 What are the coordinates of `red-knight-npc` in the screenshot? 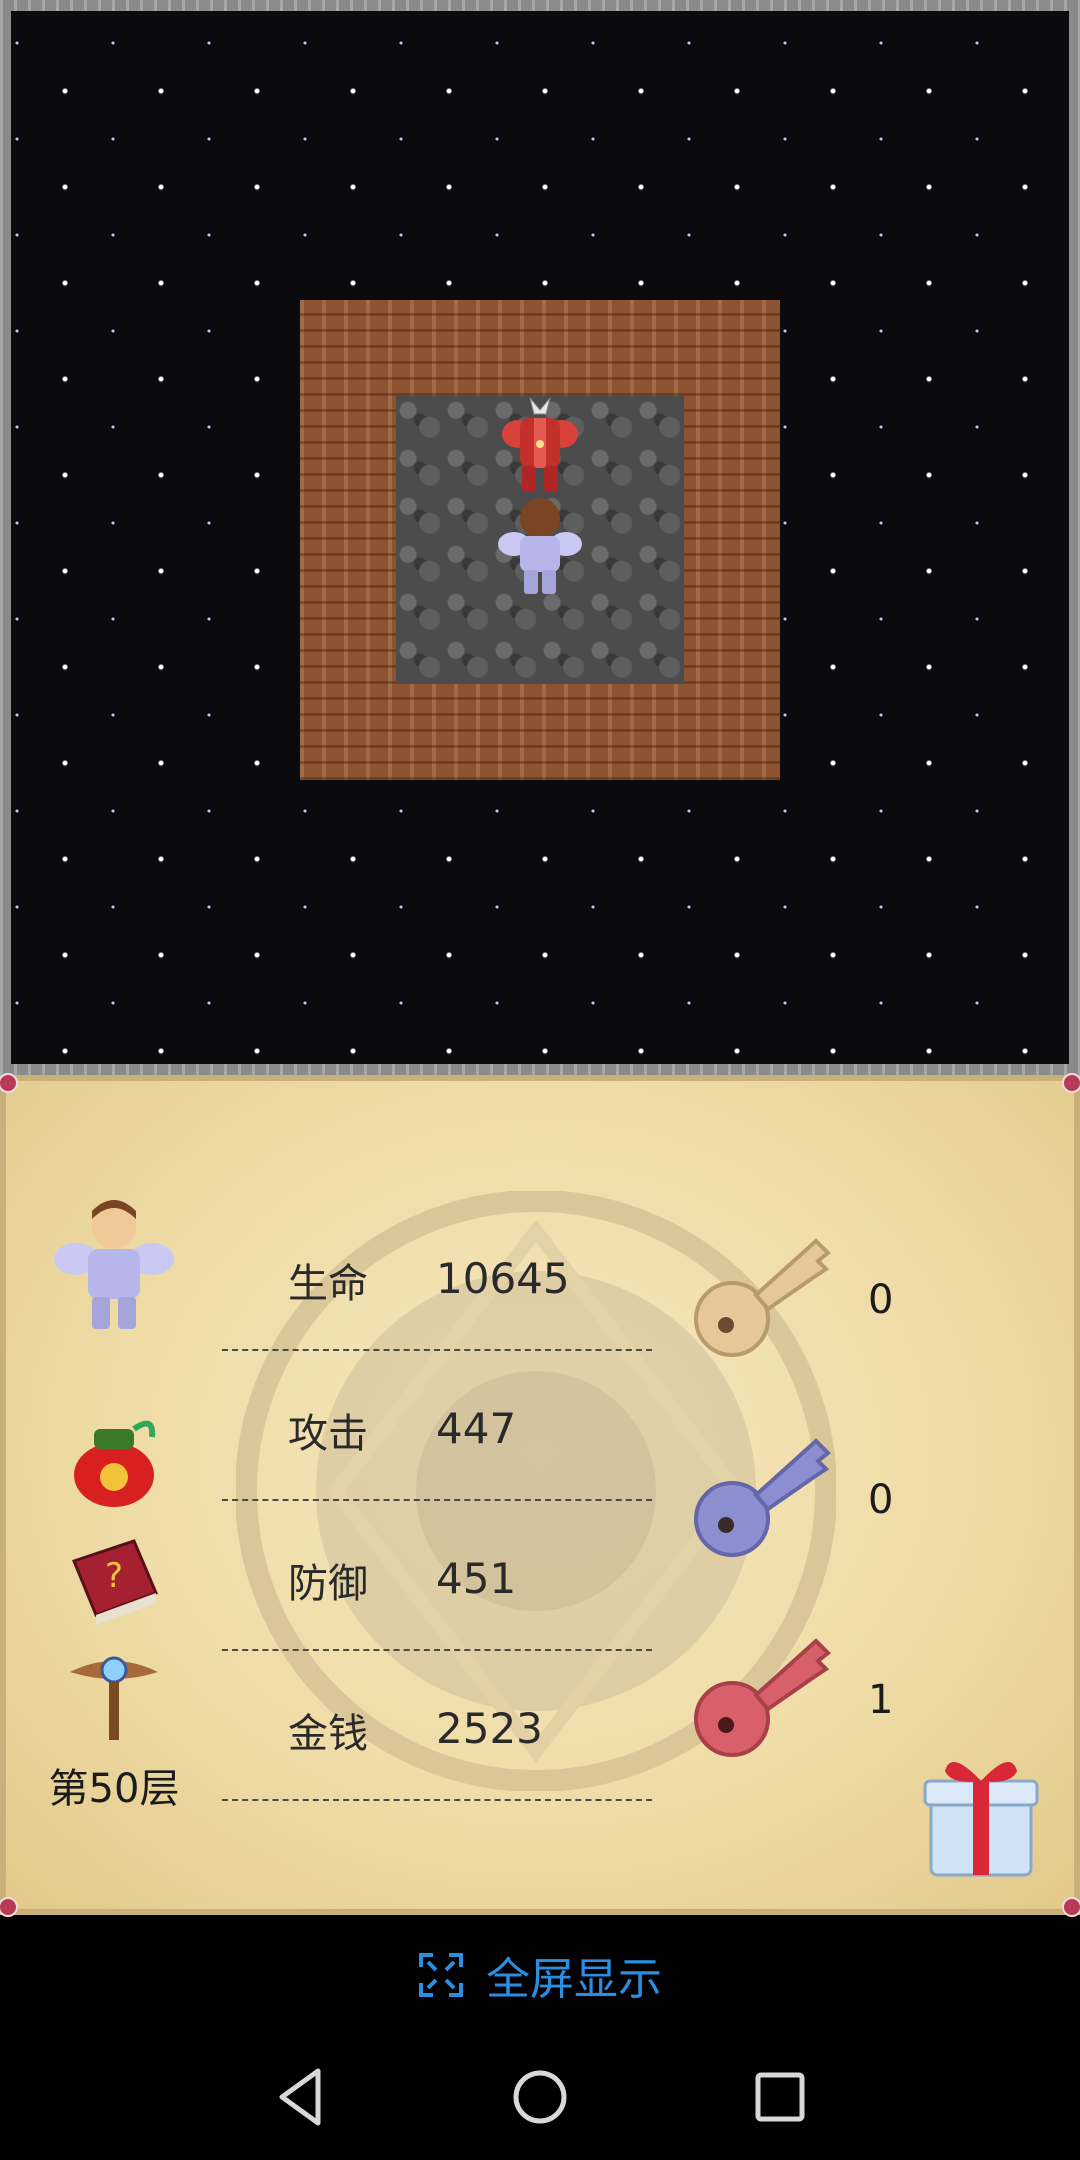 It's located at (540, 446).